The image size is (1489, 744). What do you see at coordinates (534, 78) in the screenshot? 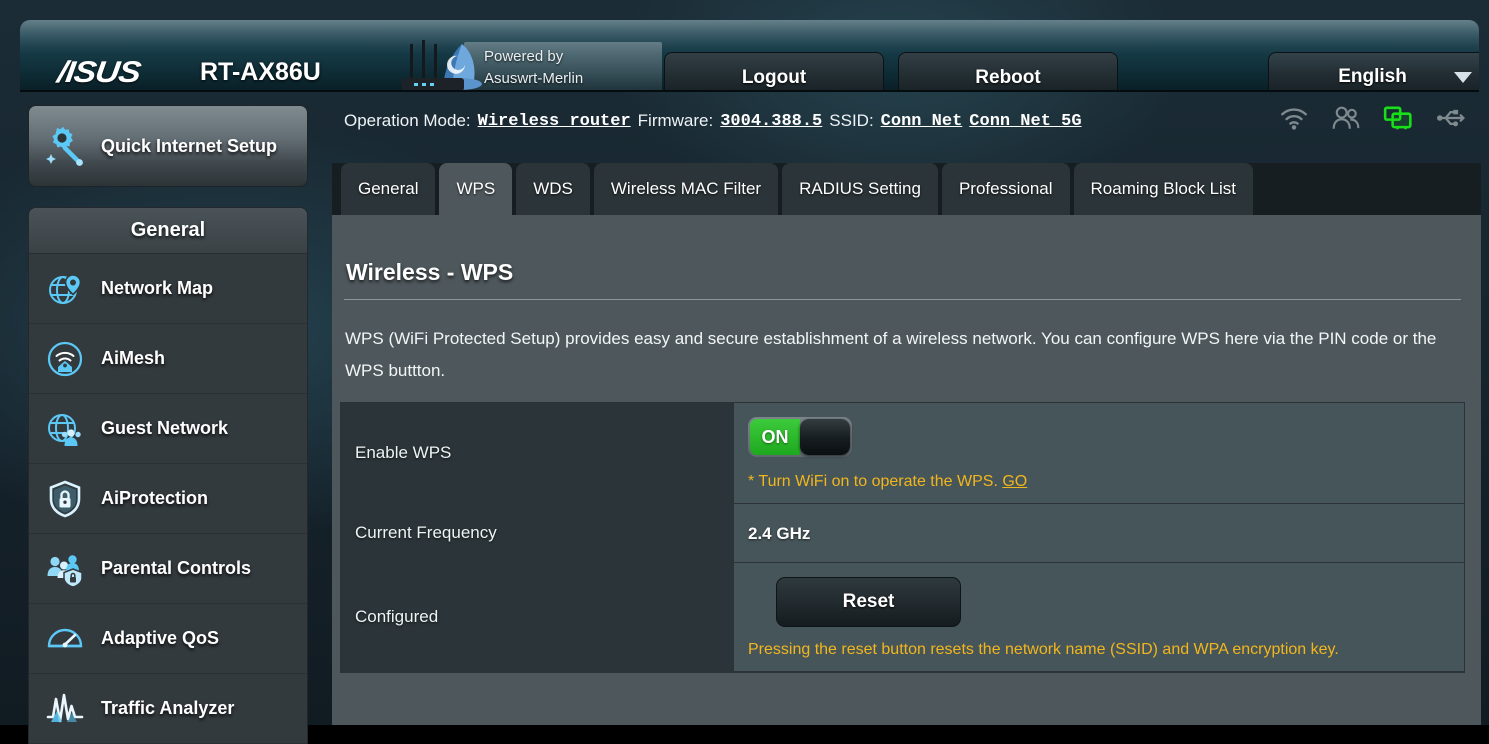
I see `powered-by-line-2: Asuswrt-Merlin` at bounding box center [534, 78].